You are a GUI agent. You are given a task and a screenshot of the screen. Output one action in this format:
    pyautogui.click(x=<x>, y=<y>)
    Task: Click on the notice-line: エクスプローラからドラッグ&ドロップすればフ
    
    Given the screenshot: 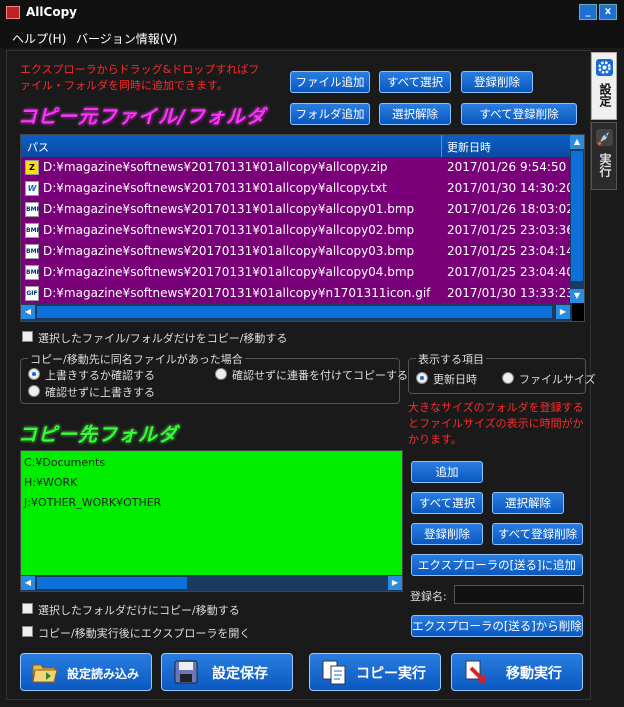 What is the action you would take?
    pyautogui.click(x=140, y=69)
    